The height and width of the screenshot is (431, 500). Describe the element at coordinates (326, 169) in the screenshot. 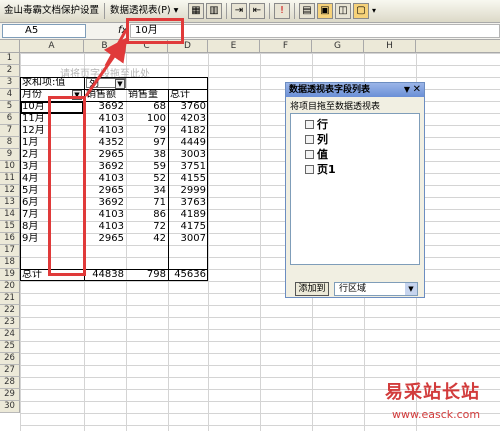

I see `field-label: 页1` at that location.